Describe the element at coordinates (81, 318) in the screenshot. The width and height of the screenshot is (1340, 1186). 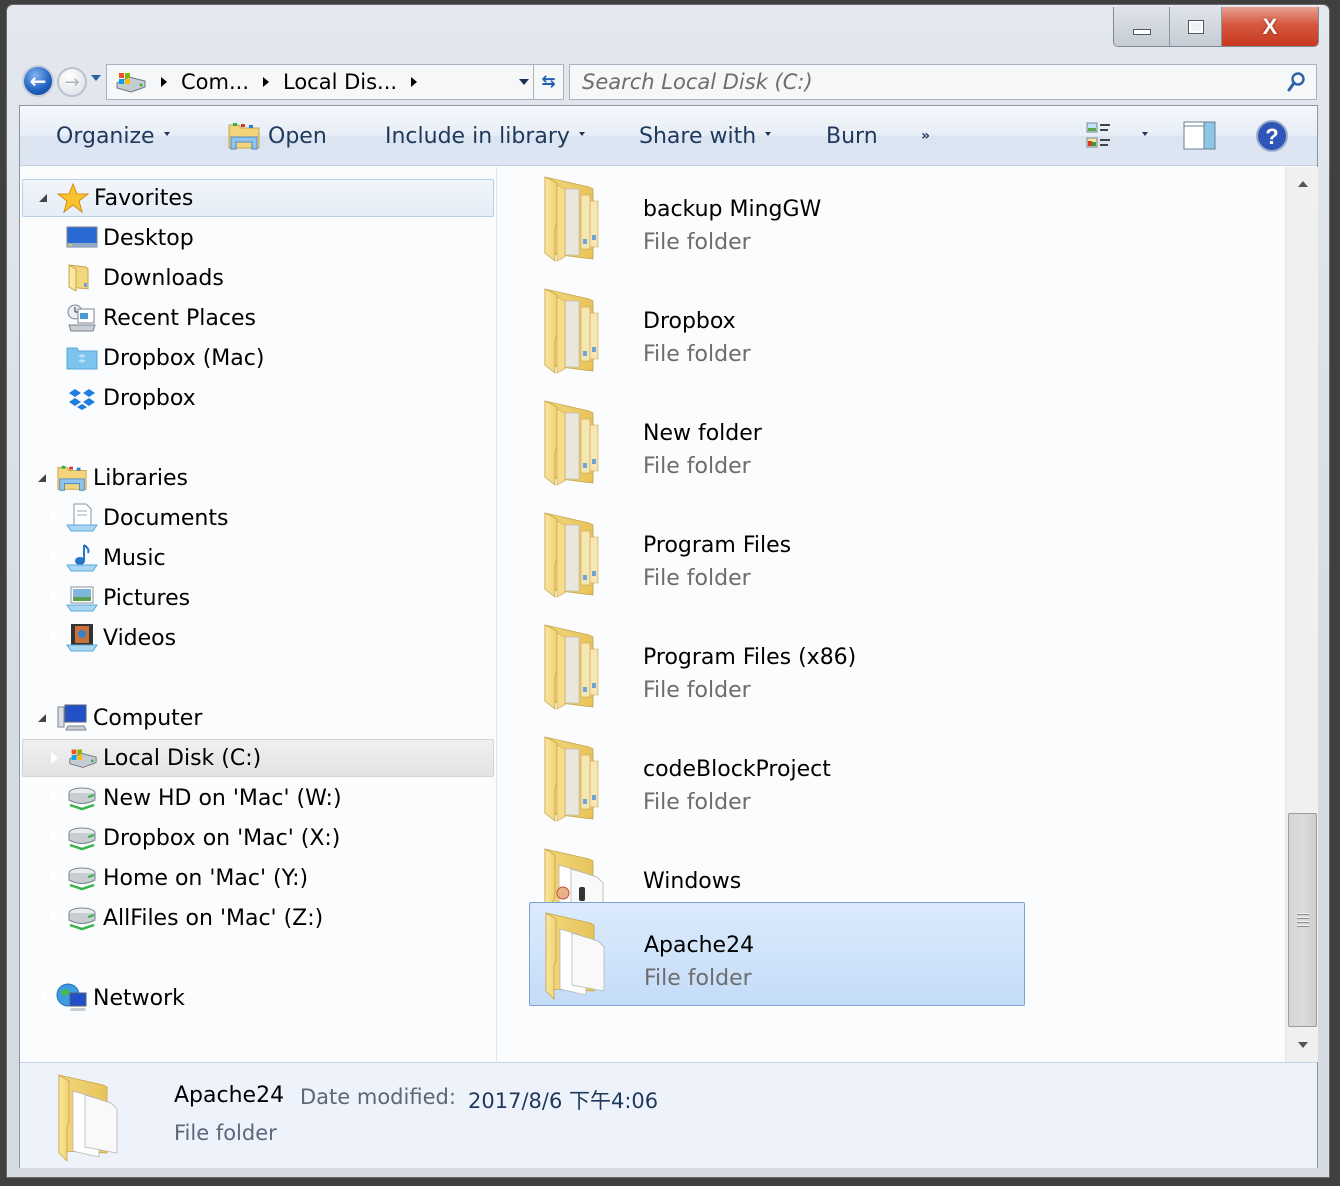
I see `recent-places-icon` at that location.